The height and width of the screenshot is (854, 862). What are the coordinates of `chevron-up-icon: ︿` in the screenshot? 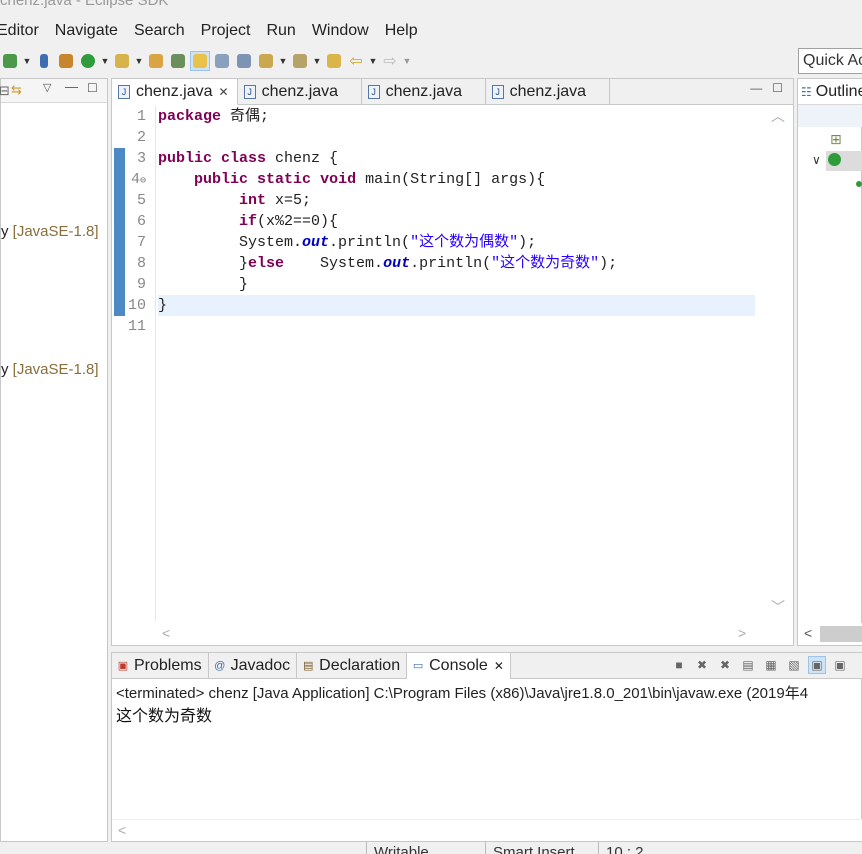 It's located at (778, 116).